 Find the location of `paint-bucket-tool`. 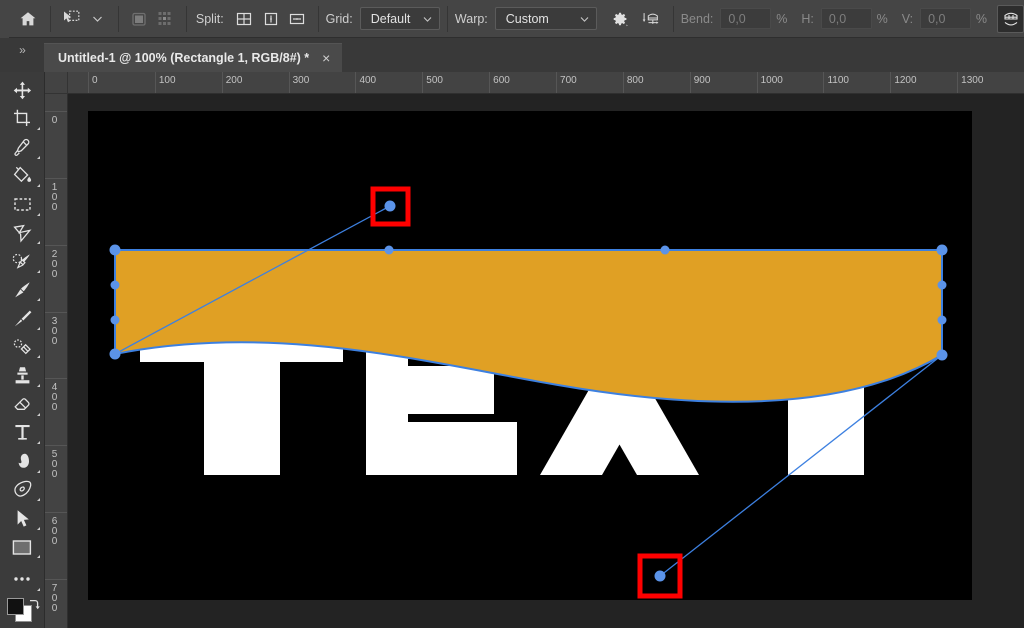

paint-bucket-tool is located at coordinates (22, 176).